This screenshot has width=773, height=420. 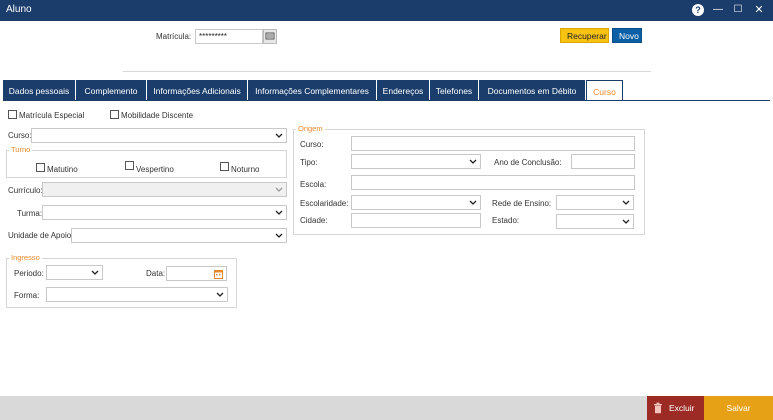 What do you see at coordinates (164, 189) in the screenshot?
I see `curriculo-select` at bounding box center [164, 189].